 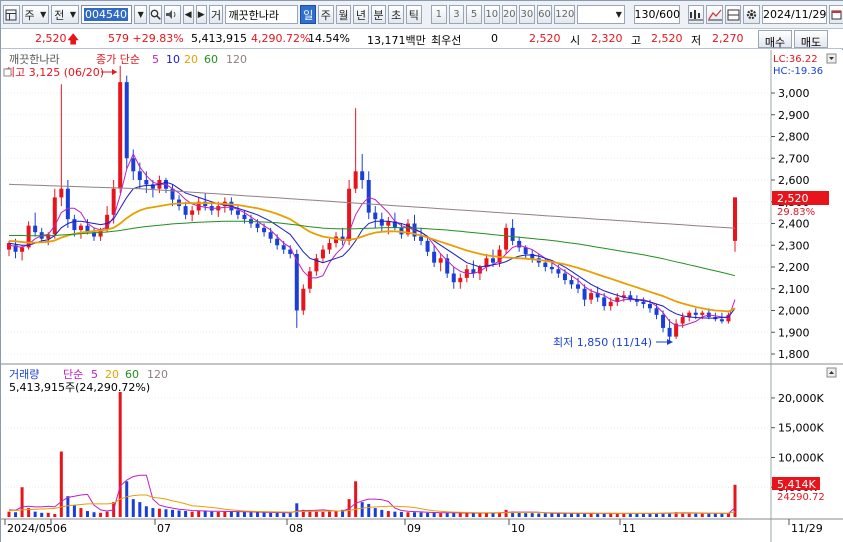 I want to click on price-axis-label: 2,800, so click(x=794, y=137).